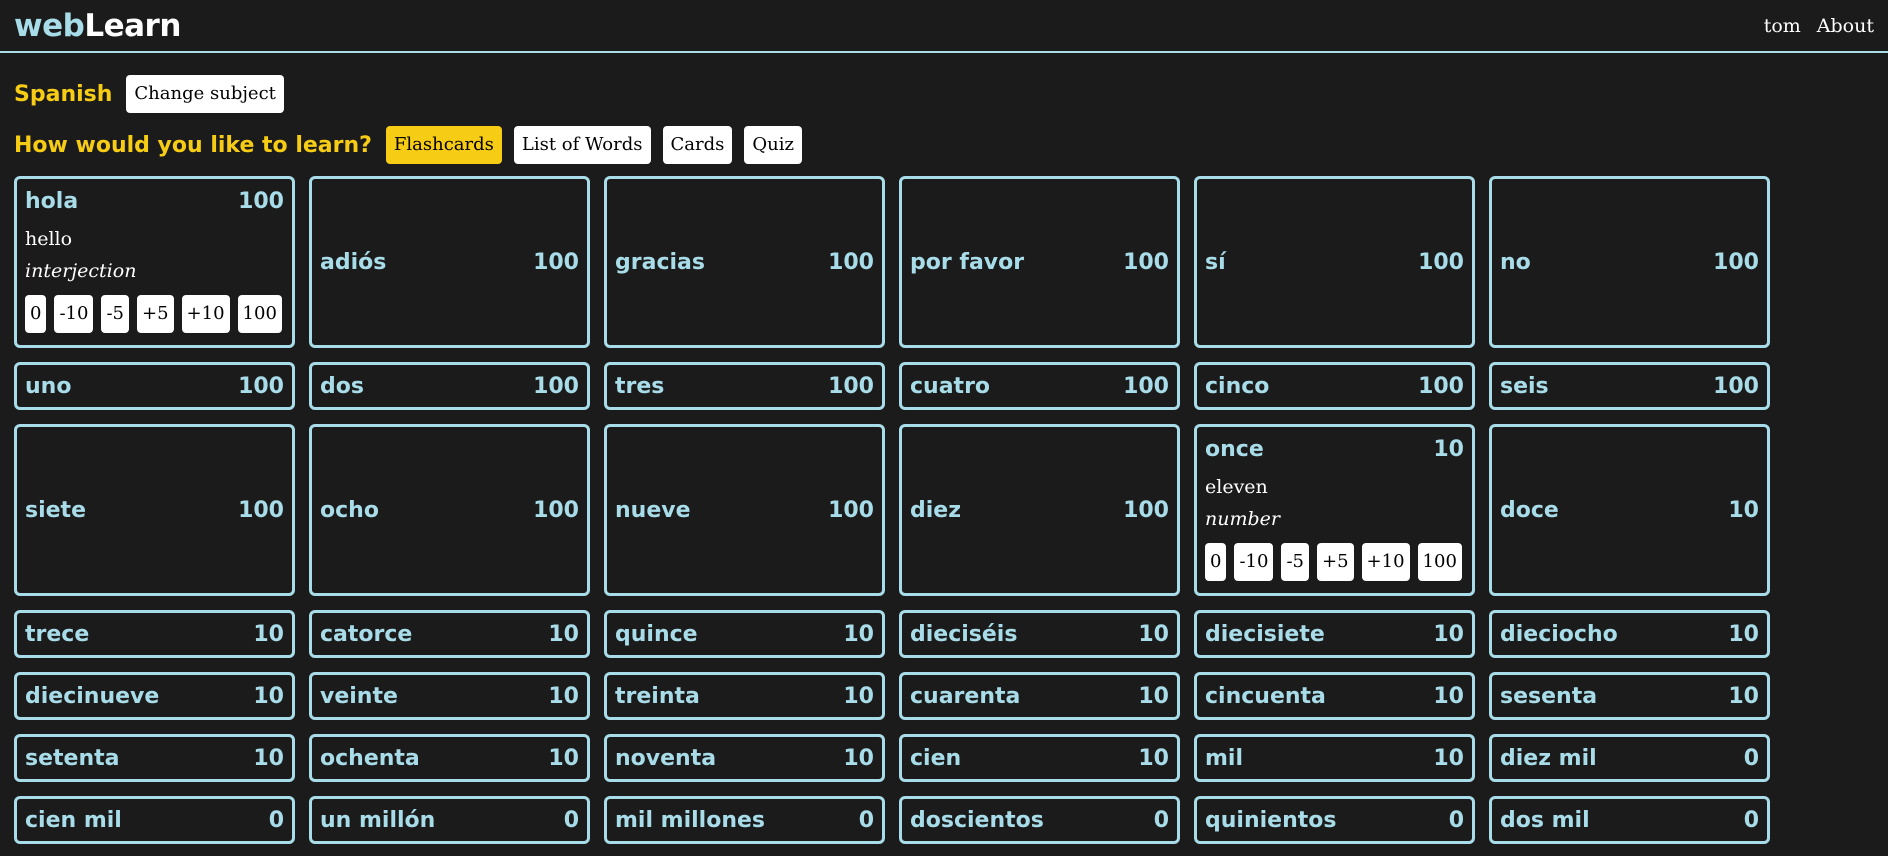 The image size is (1888, 856). What do you see at coordinates (449, 820) in the screenshot?
I see `flashcard: un millón 0` at bounding box center [449, 820].